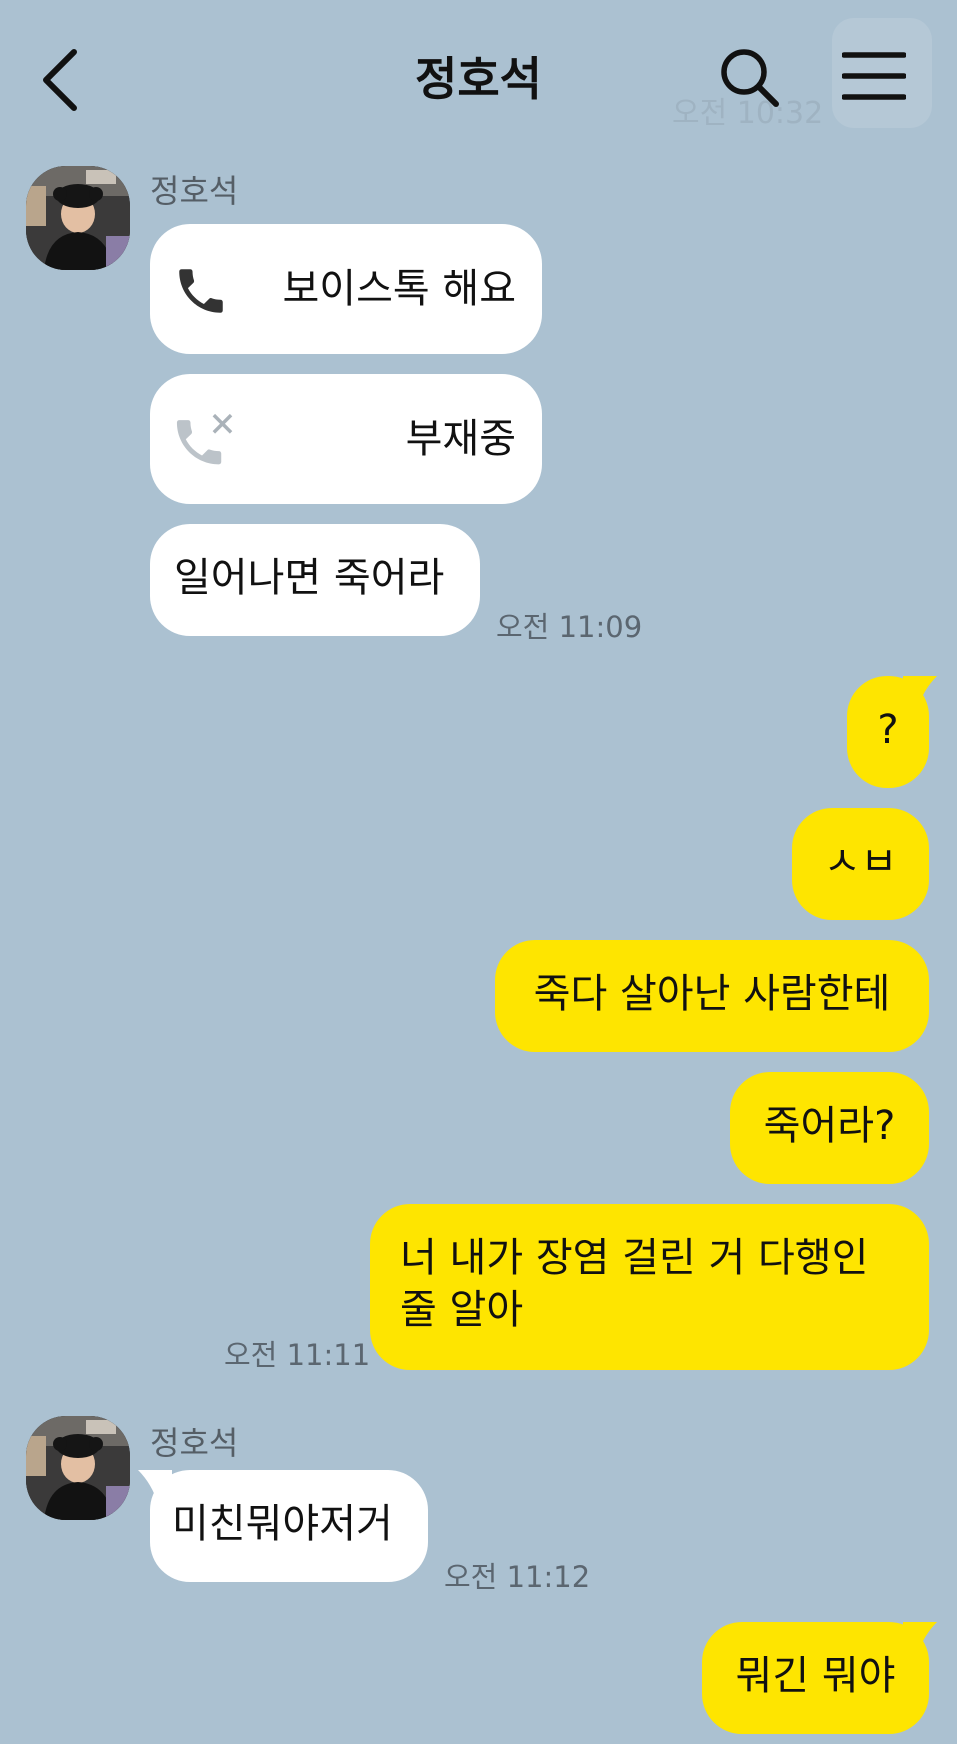 Image resolution: width=957 pixels, height=1744 pixels. I want to click on message-bubble: 뭐긴 뭐야, so click(815, 1678).